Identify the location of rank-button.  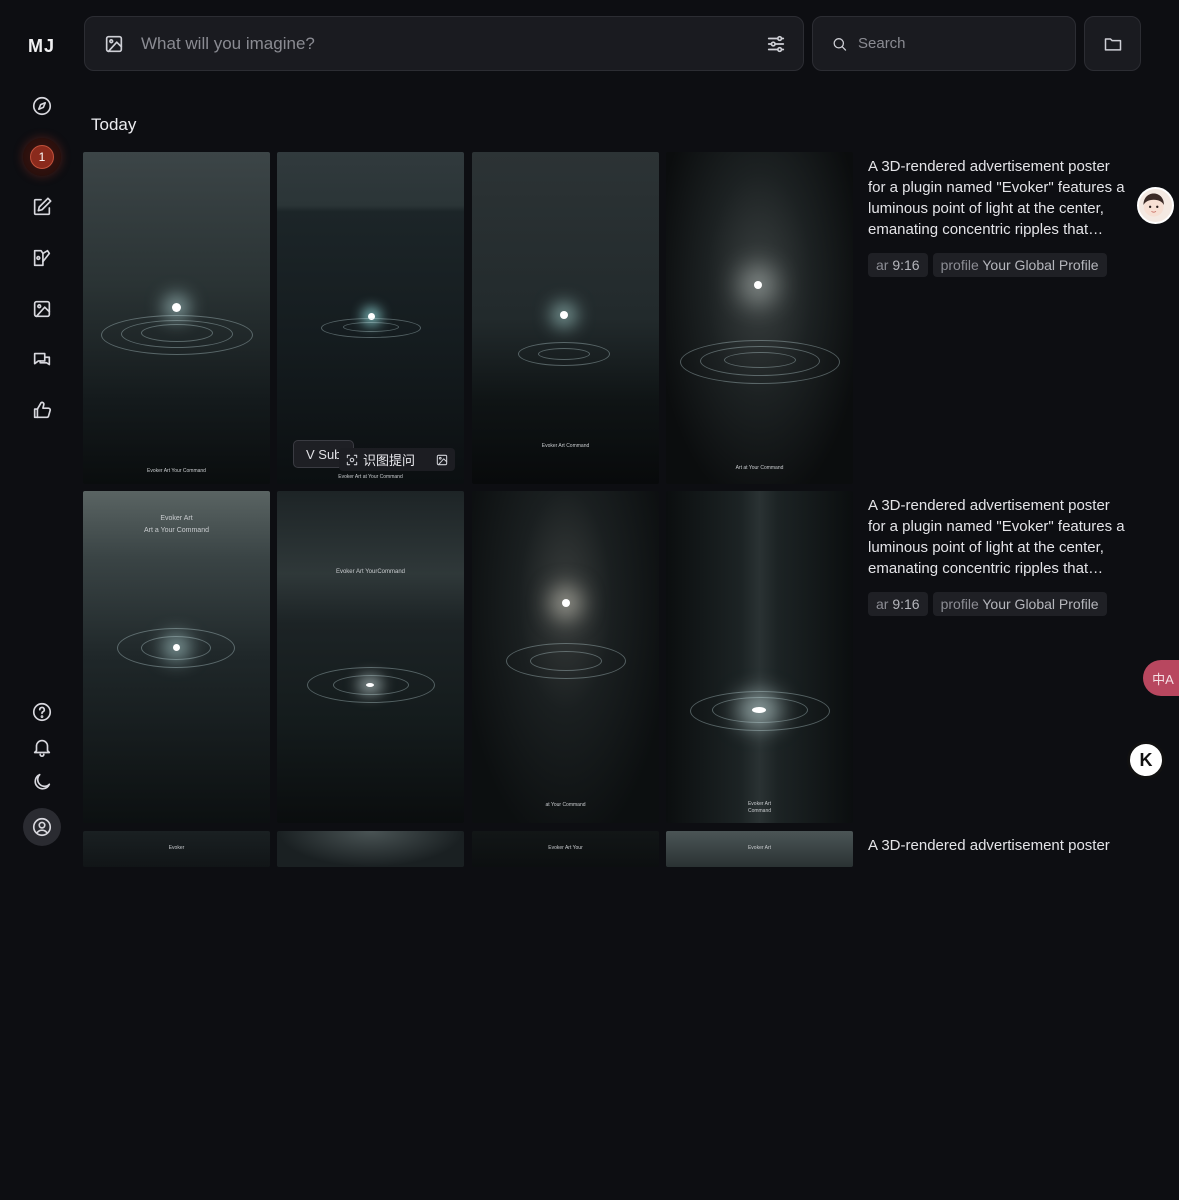
(42, 410).